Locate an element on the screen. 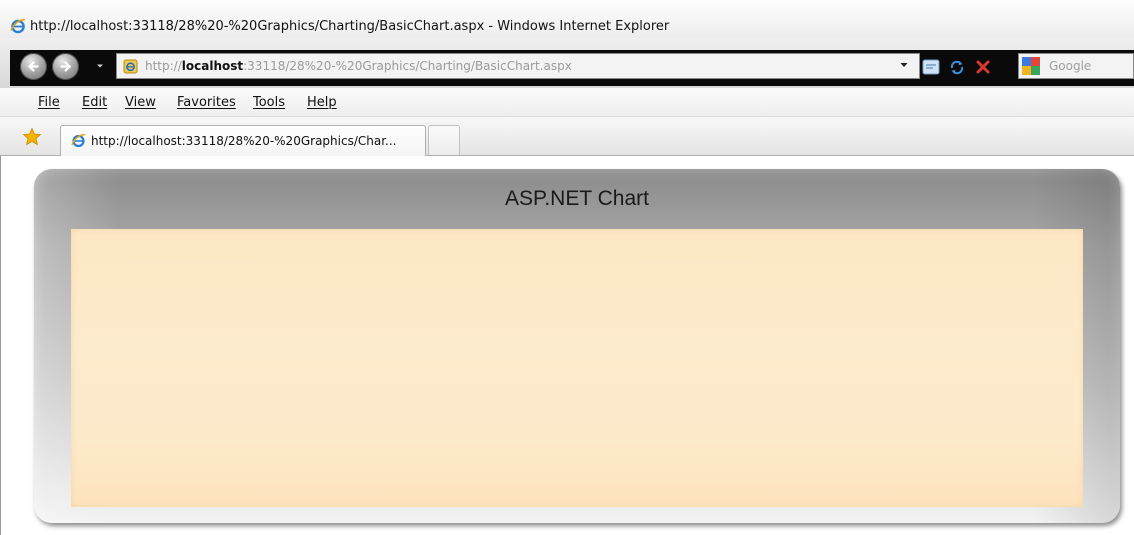 This screenshot has width=1134, height=535. menu-bar: File Edit View Favorites Tools Help is located at coordinates (567, 102).